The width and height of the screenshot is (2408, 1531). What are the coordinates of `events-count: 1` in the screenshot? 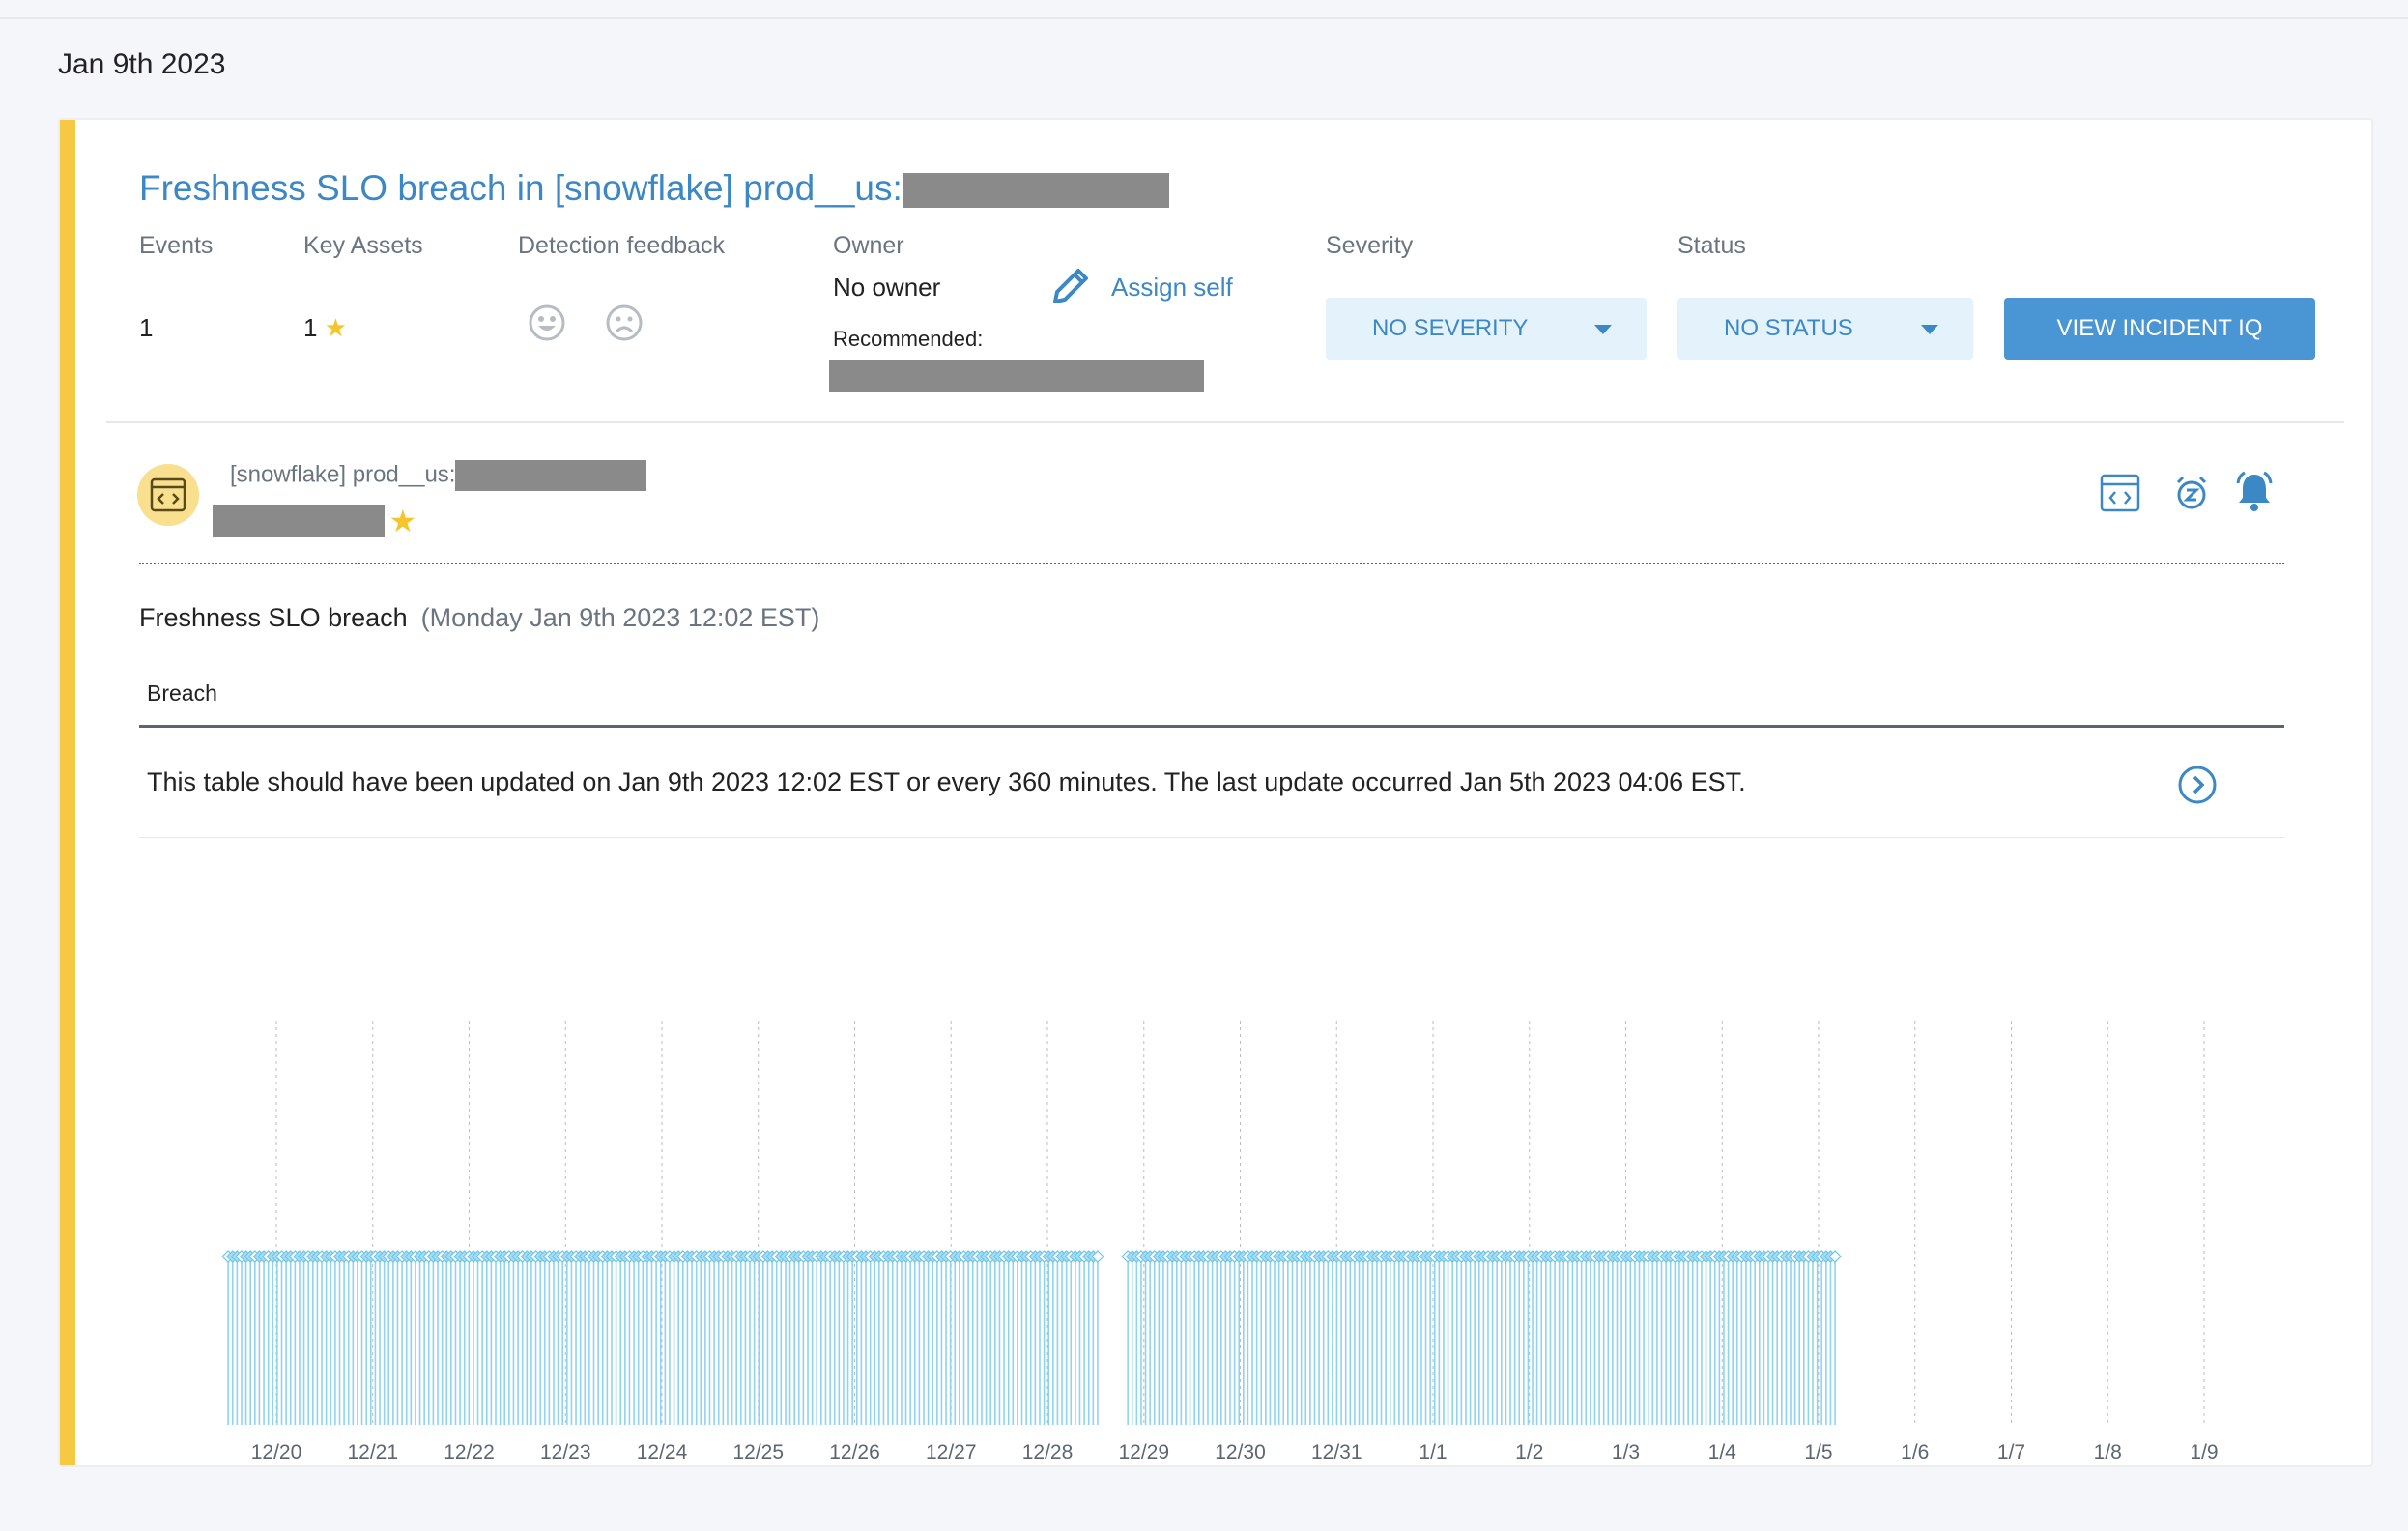 It's located at (146, 327).